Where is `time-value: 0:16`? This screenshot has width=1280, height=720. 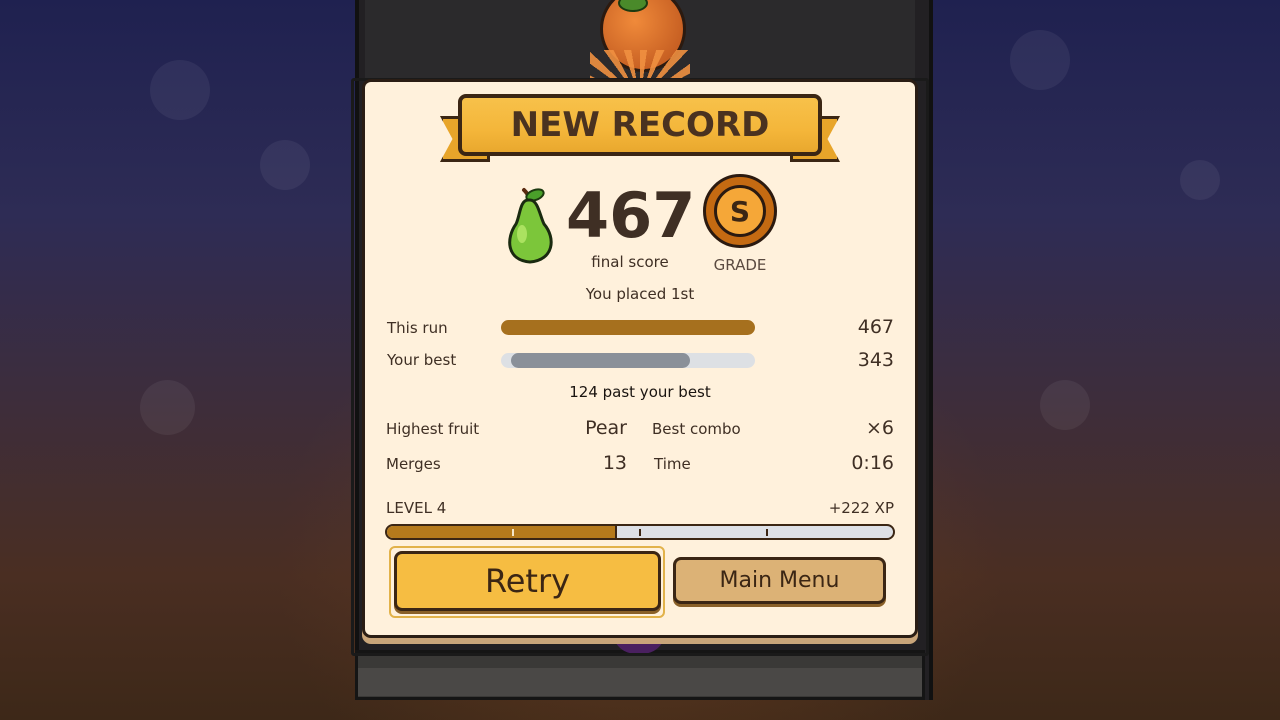 time-value: 0:16 is located at coordinates (872, 463).